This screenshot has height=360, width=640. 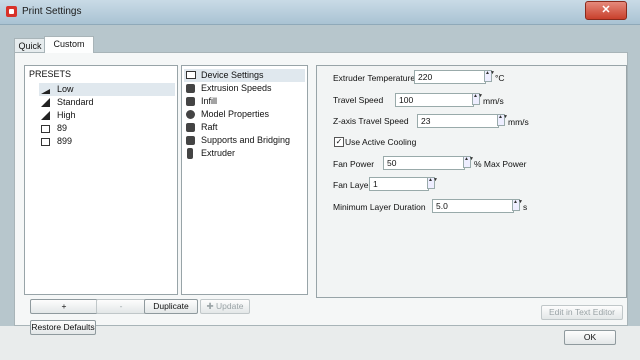 I want to click on add-preset-button: +, so click(x=64, y=306).